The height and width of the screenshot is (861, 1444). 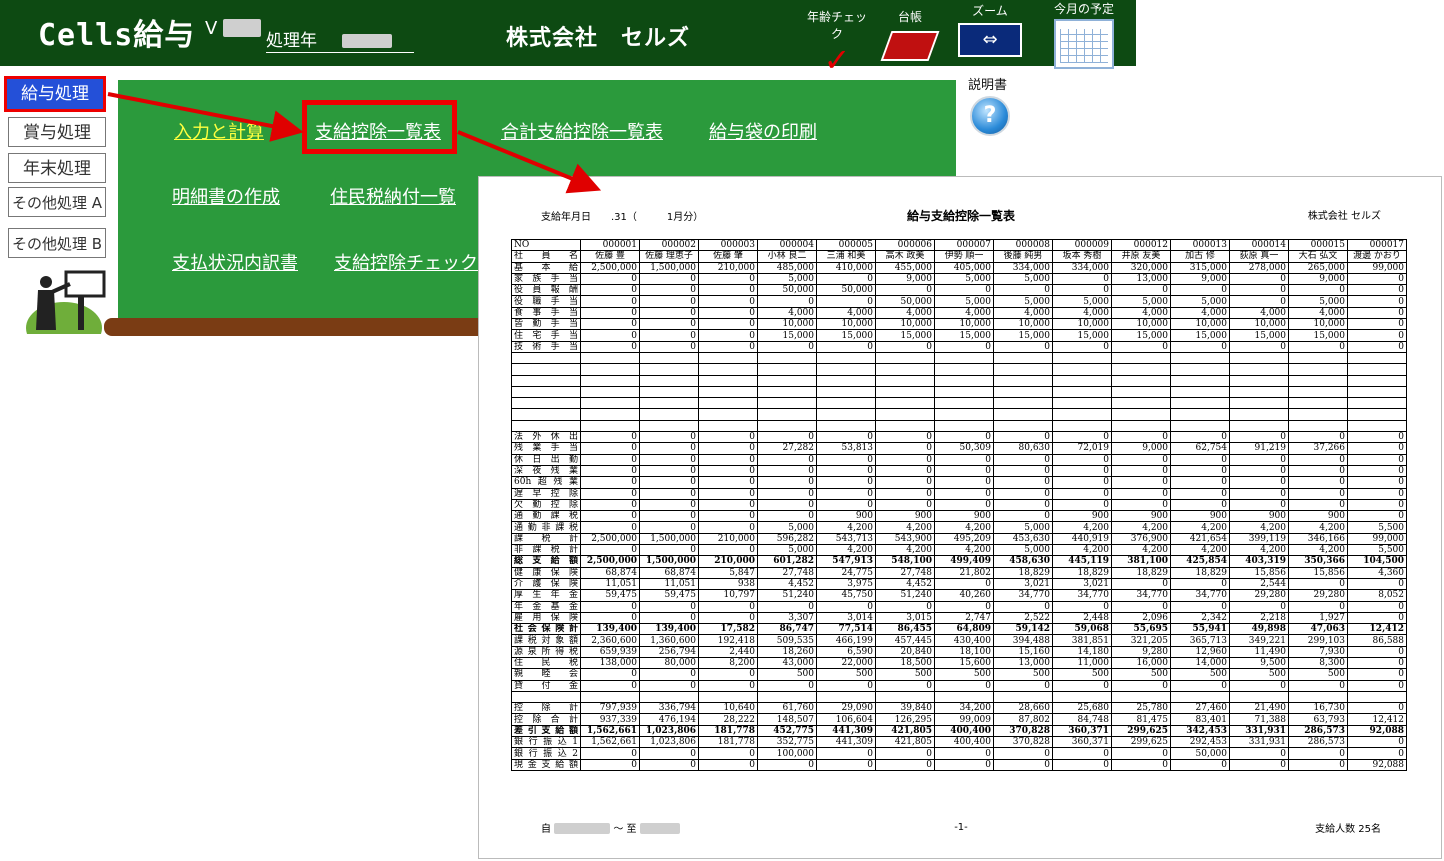 What do you see at coordinates (57, 243) in the screenshot?
I see `side-menu-other-b: その他処理 B` at bounding box center [57, 243].